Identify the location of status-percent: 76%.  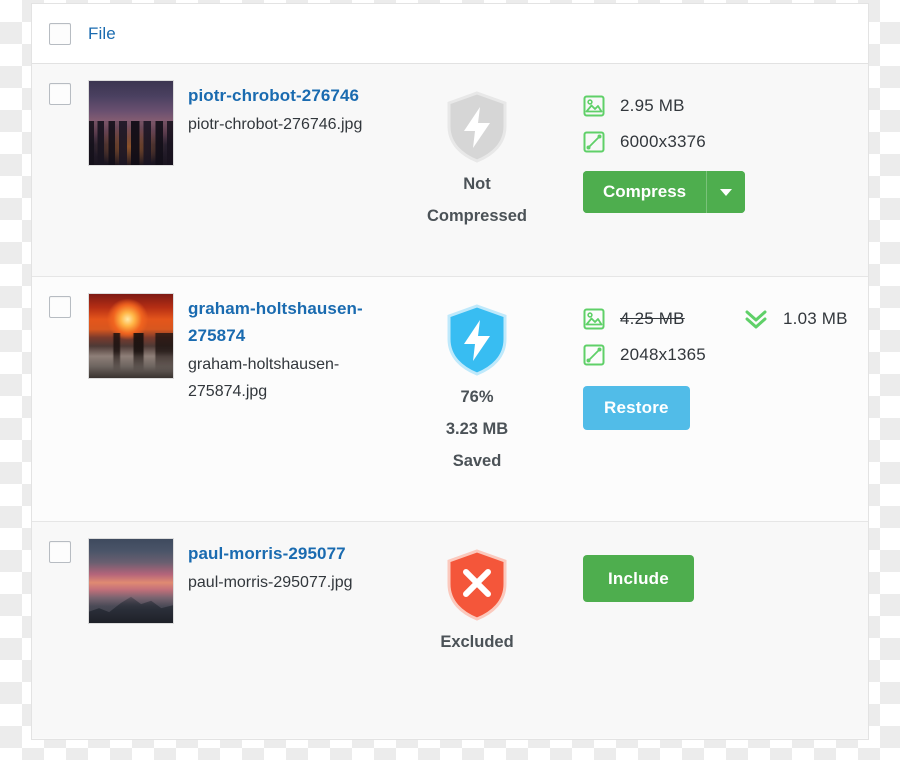
(477, 397).